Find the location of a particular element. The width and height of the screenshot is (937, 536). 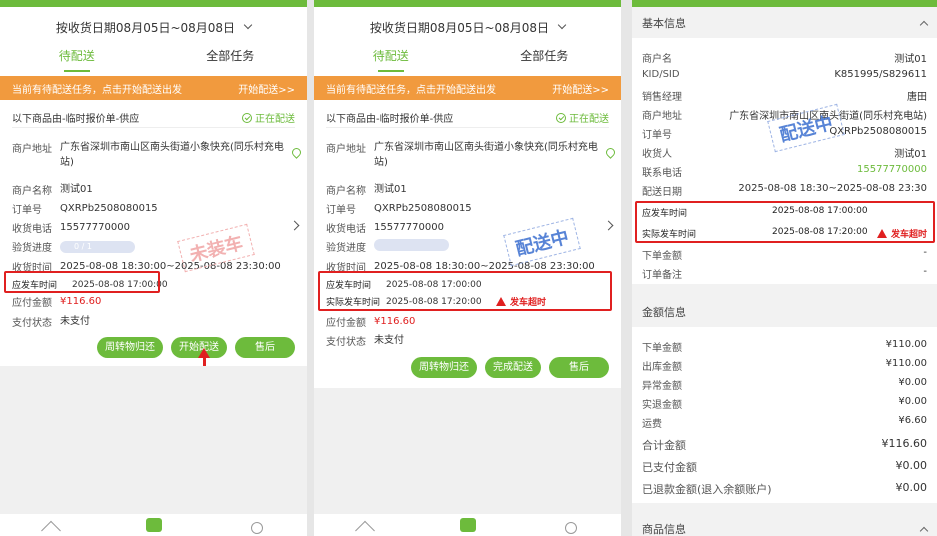

info-row: 下单金额 - is located at coordinates (784, 254).